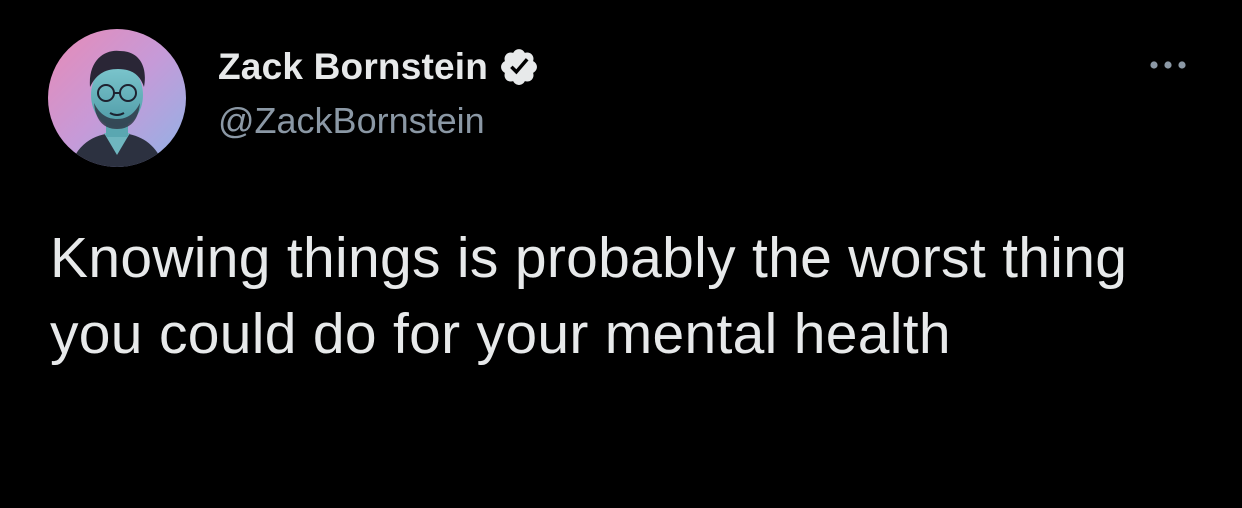  I want to click on author-name-row: Zack Bornstein, so click(379, 67).